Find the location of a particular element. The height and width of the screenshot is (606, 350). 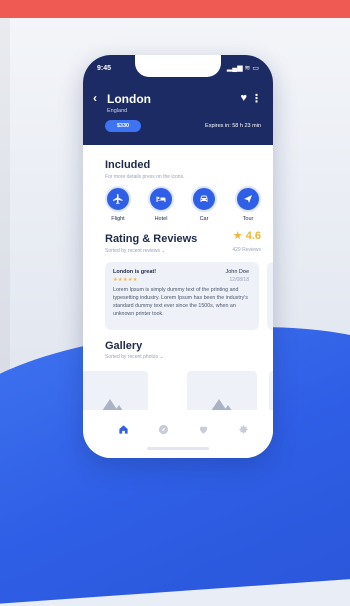

more-vertical-icon: ⋮ is located at coordinates (256, 99).